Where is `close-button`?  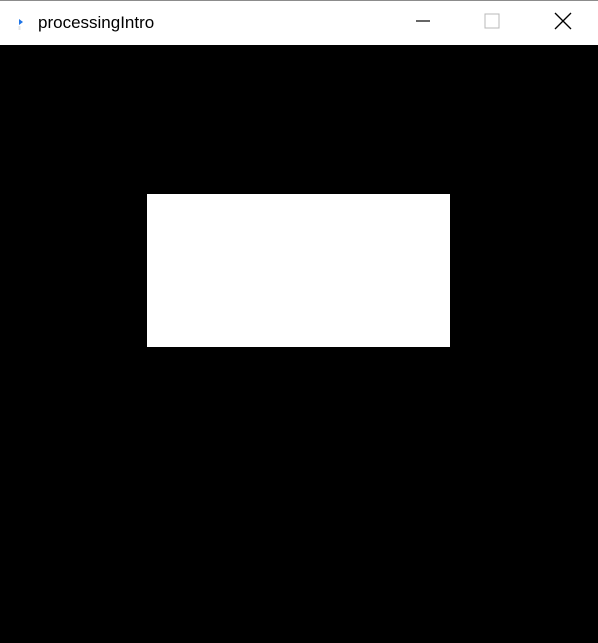 close-button is located at coordinates (563, 23).